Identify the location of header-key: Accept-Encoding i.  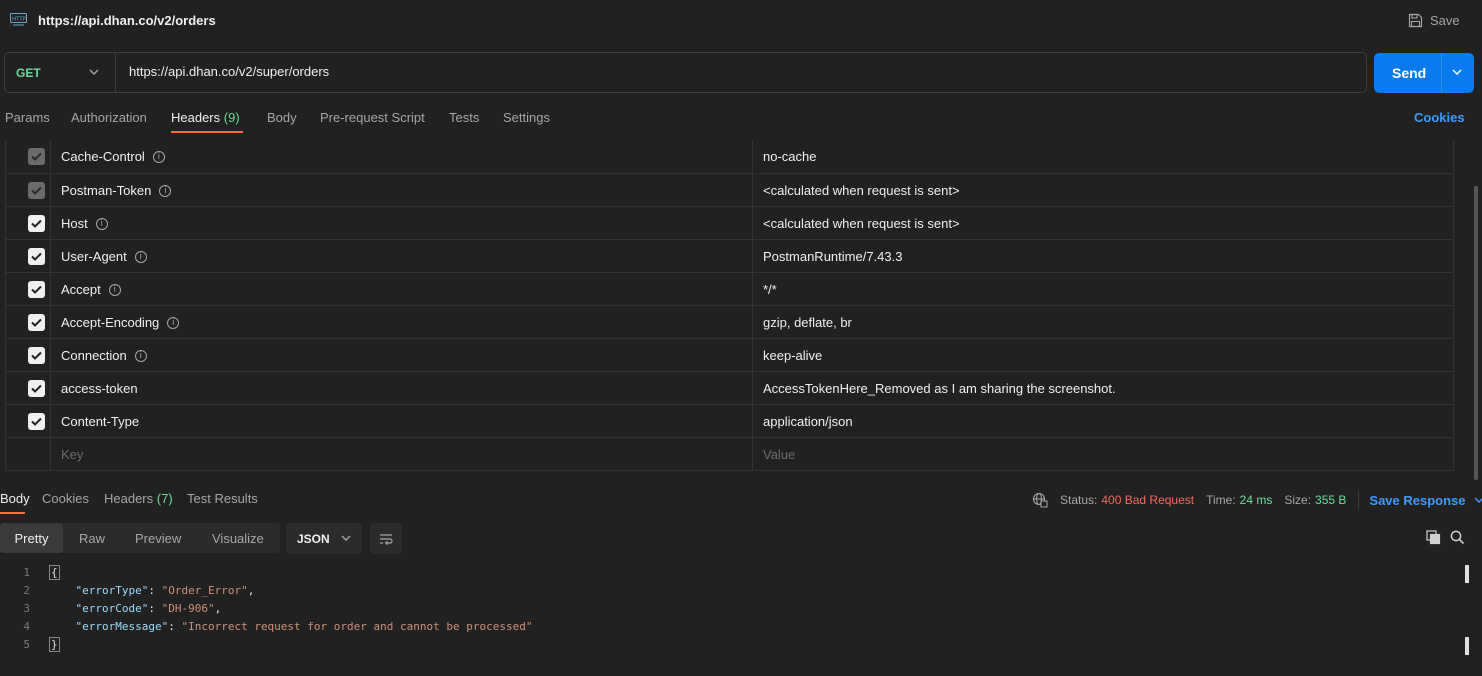
(120, 322).